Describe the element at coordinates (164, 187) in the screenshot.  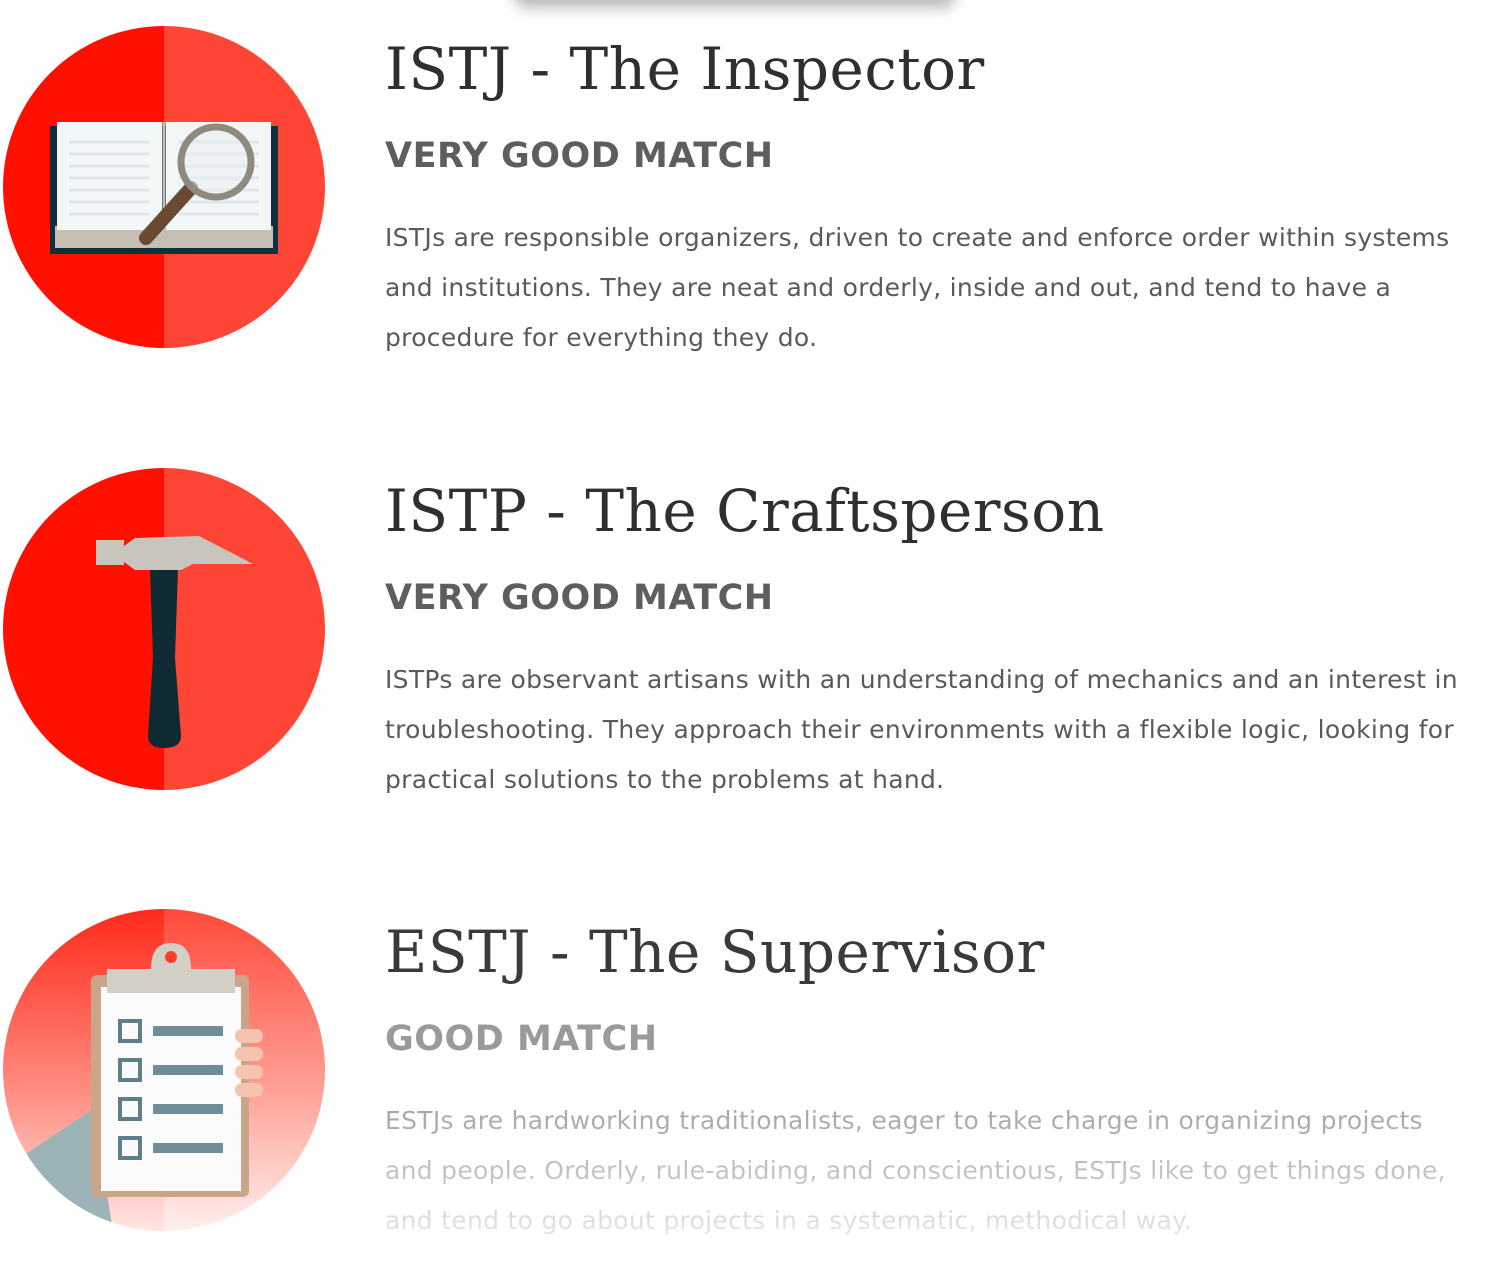
I see `book-magnifier-icon` at that location.